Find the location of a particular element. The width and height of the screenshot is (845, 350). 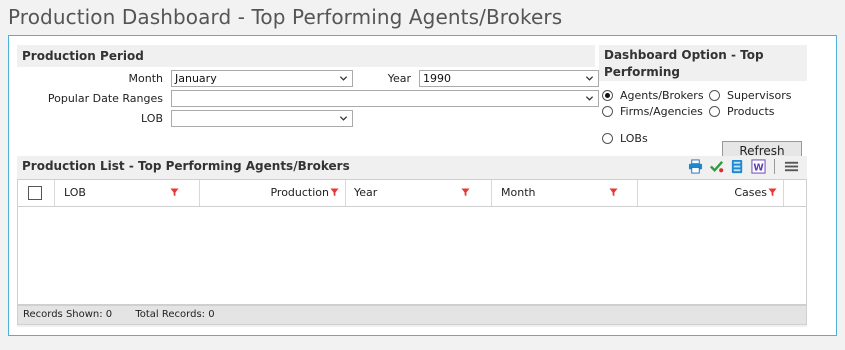

radio-supervisors: Supervisors is located at coordinates (750, 95).